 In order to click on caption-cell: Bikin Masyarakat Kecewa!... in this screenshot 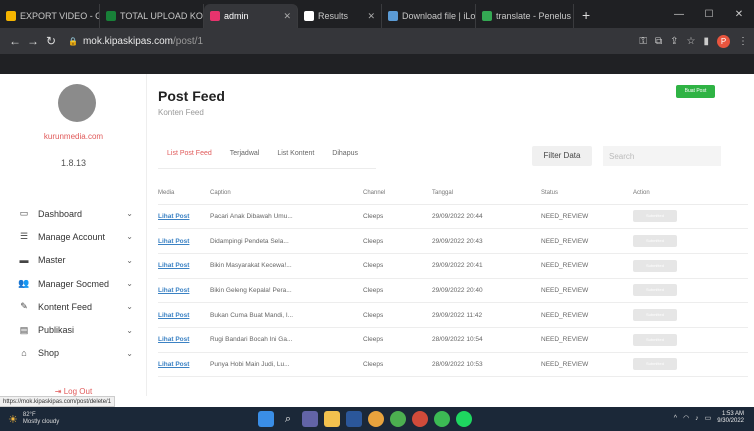, I will do `click(286, 266)`.